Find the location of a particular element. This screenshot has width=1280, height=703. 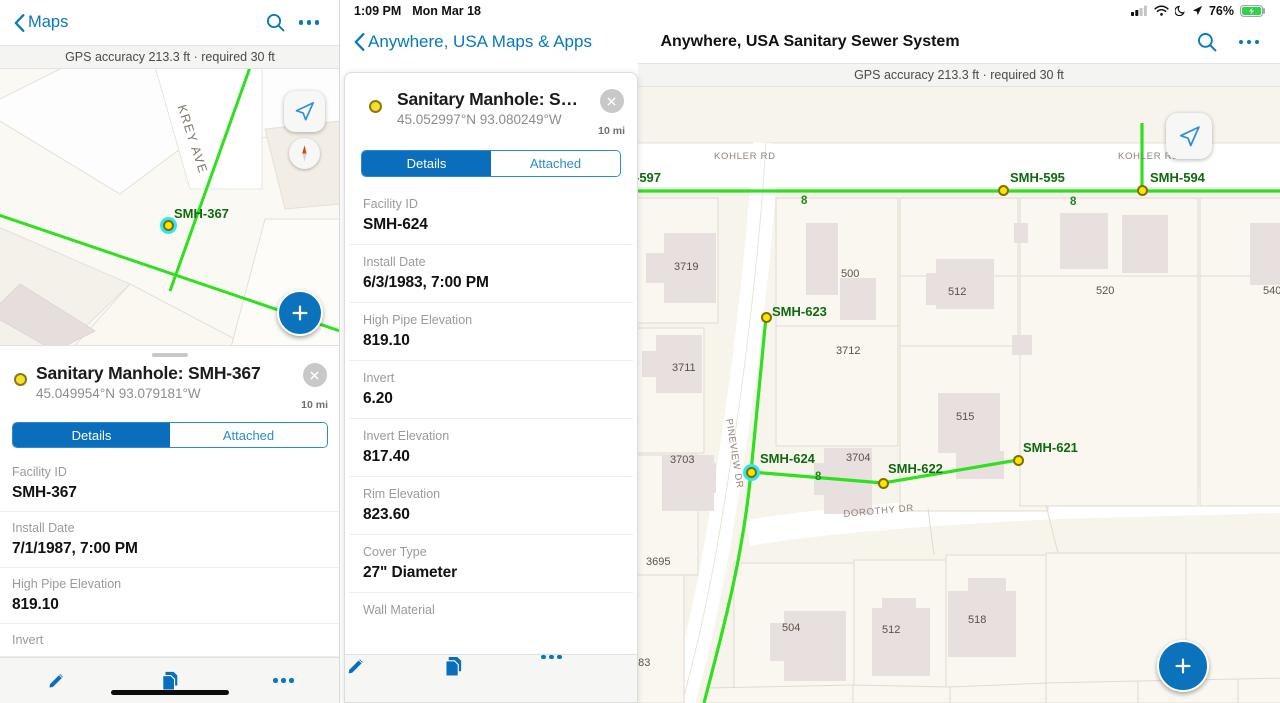

field-row: Install Date 7/1/1987, 7:00 PM is located at coordinates (169, 540).